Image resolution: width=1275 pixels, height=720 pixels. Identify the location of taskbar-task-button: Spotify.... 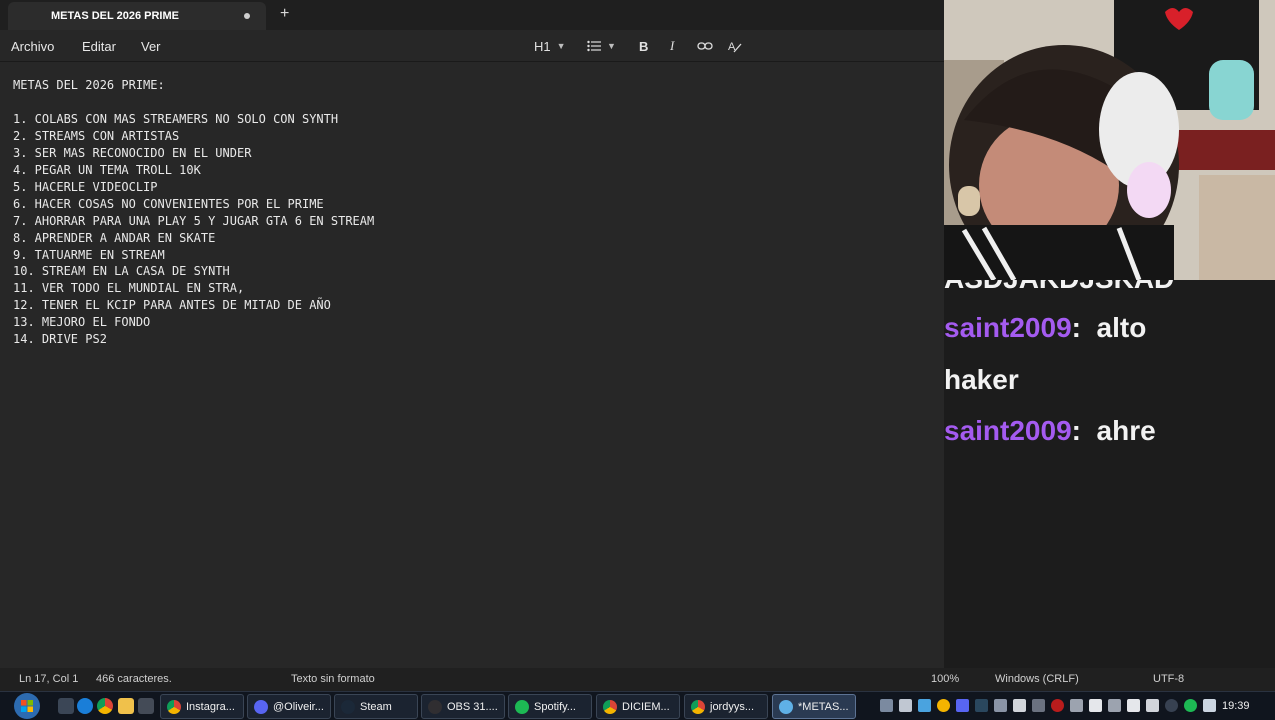
(550, 706).